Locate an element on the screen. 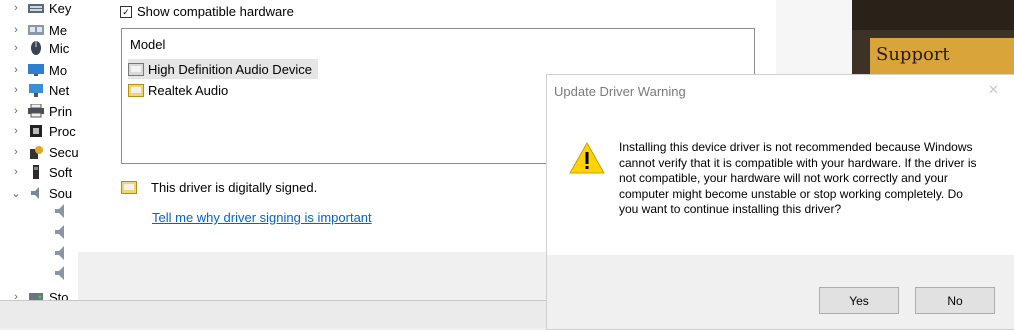 The width and height of the screenshot is (1014, 330). printer-icon is located at coordinates (36, 110).